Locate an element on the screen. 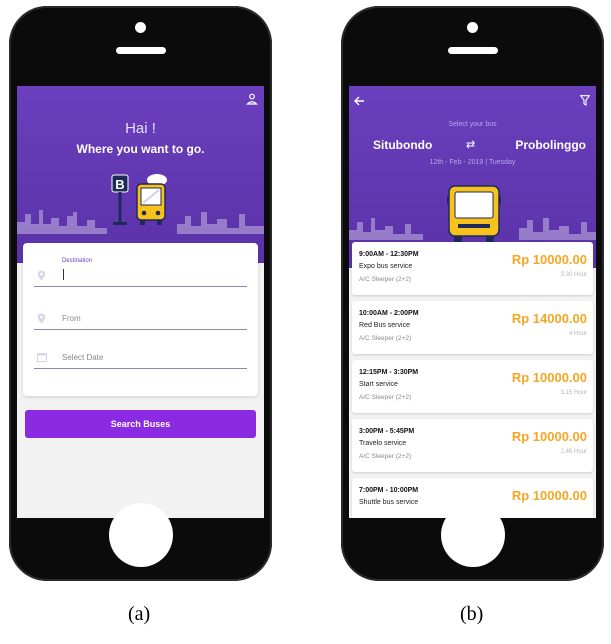  bus-operator-name: Start service is located at coordinates (378, 384).